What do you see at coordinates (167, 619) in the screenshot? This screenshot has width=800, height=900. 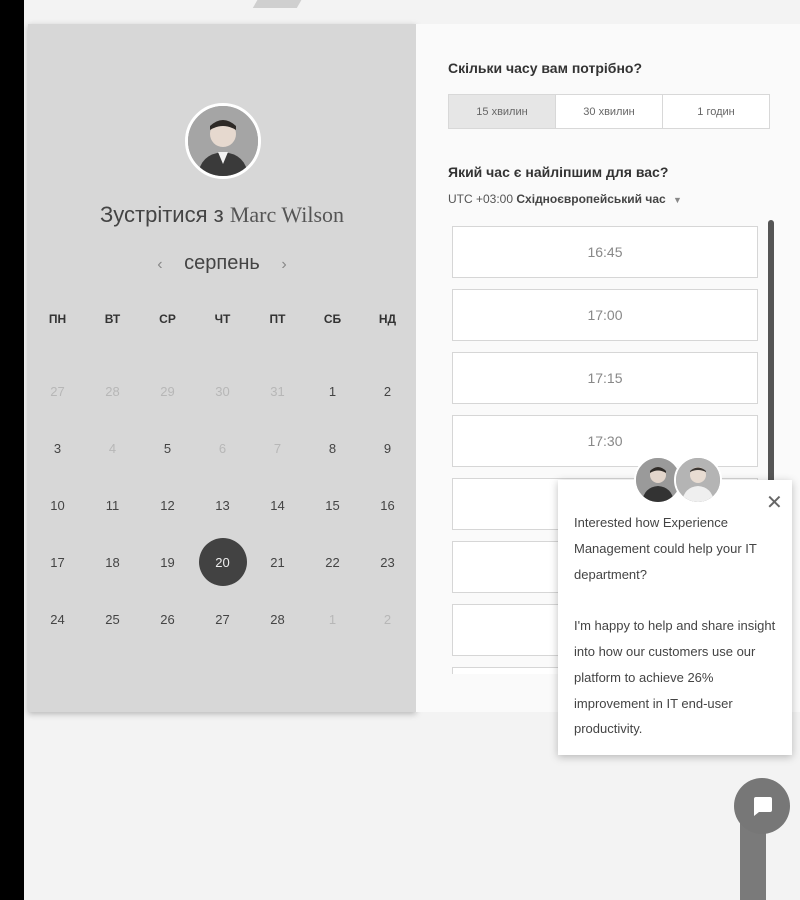 I see `calendar-day: 26` at bounding box center [167, 619].